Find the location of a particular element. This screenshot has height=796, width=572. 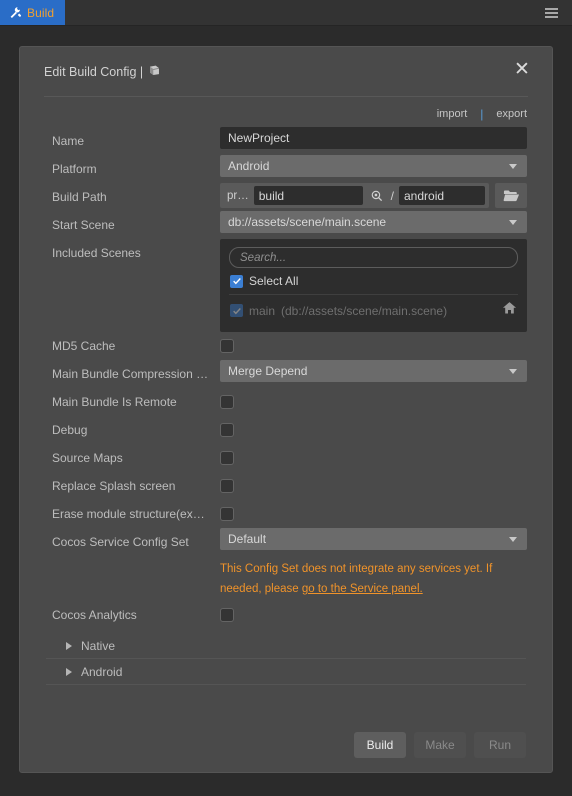

select-all-label: Select All is located at coordinates (274, 281).